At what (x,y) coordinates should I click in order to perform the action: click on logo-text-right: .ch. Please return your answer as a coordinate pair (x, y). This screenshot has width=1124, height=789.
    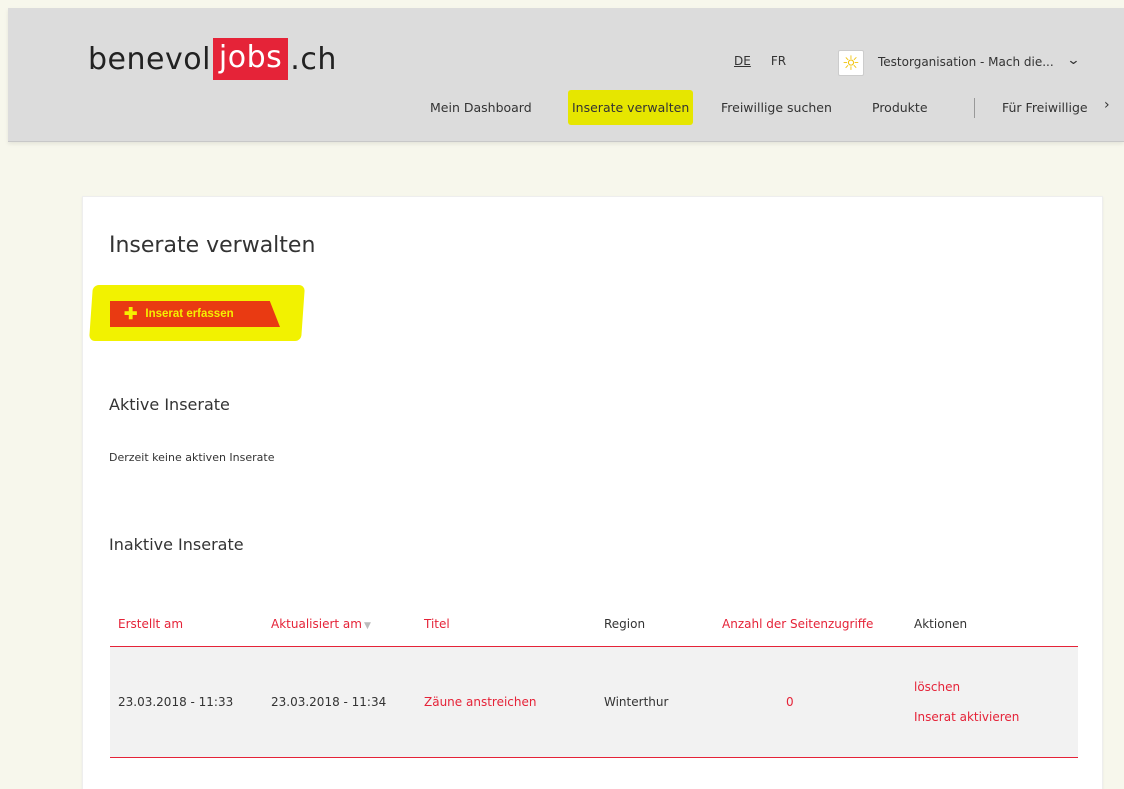
    Looking at the image, I should click on (313, 59).